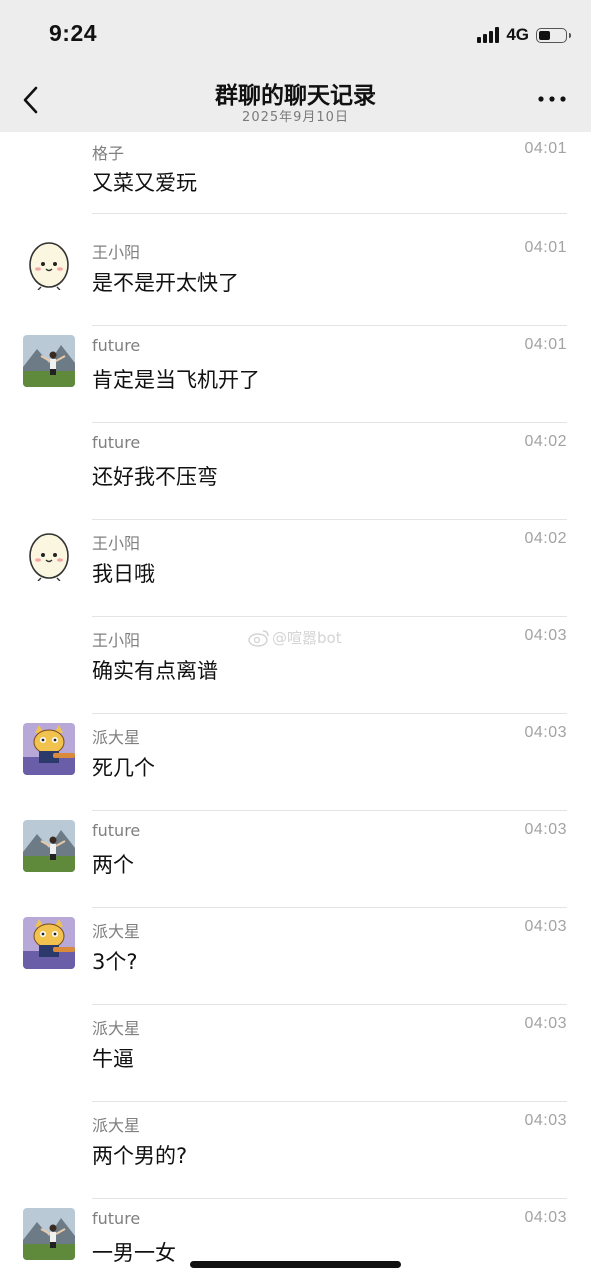 The image size is (591, 1280). I want to click on message-text: 确实有点离谱, so click(155, 671).